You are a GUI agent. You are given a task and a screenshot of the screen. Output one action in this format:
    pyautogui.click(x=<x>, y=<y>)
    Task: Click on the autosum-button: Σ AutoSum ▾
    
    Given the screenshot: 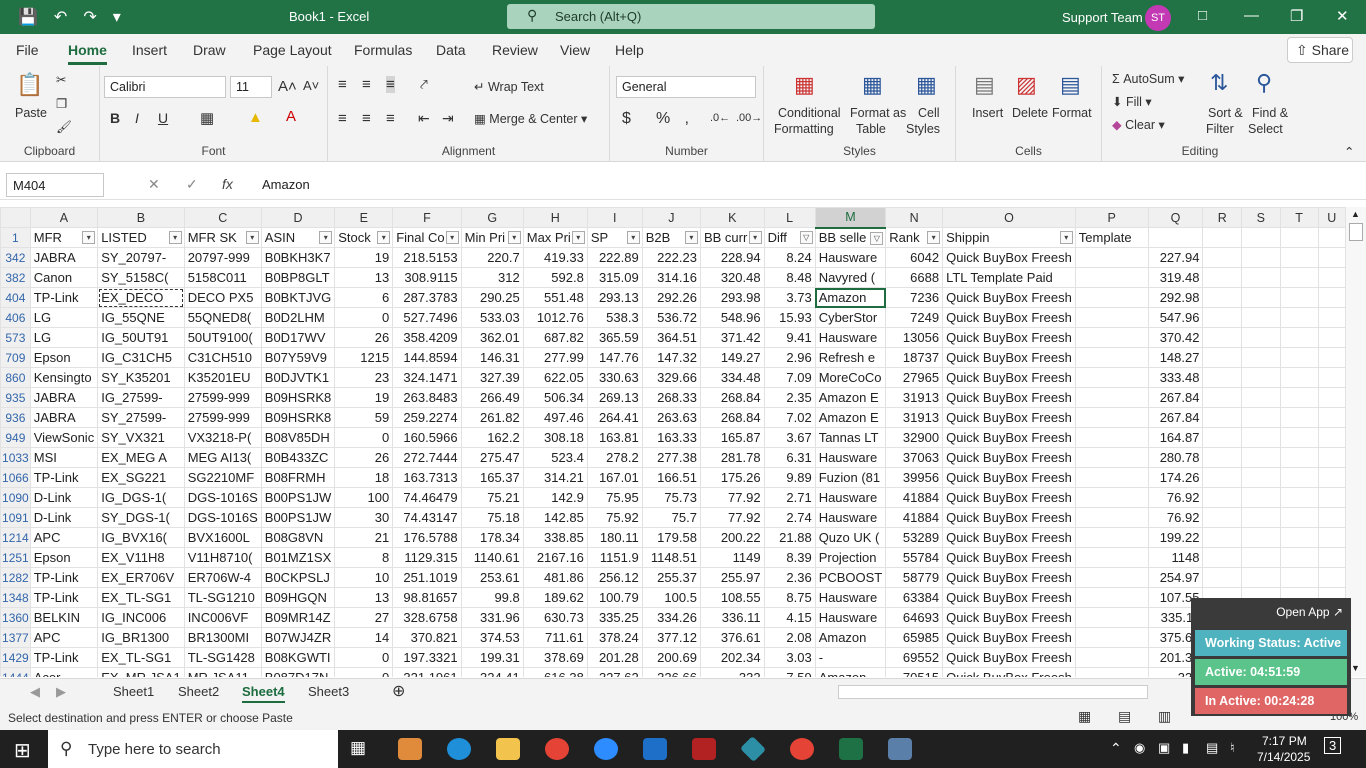 What is the action you would take?
    pyautogui.click(x=1148, y=78)
    